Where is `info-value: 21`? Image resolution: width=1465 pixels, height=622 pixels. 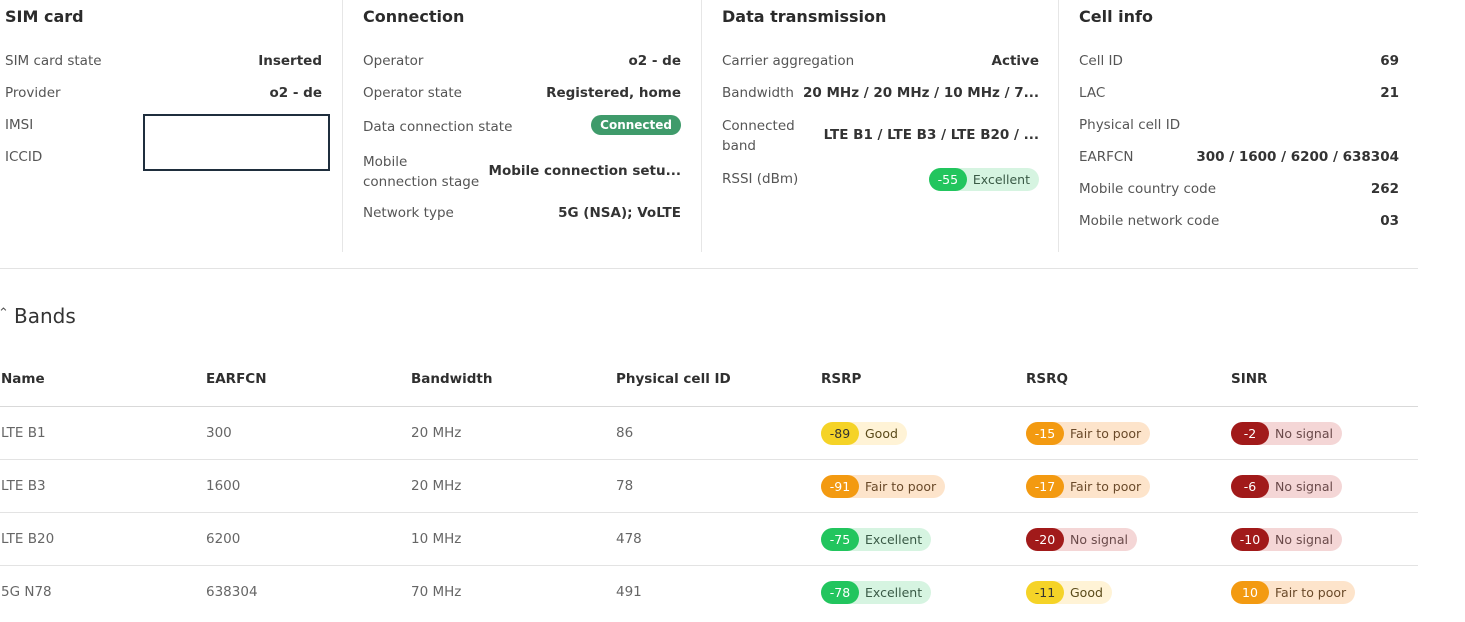
info-value: 21 is located at coordinates (1389, 93).